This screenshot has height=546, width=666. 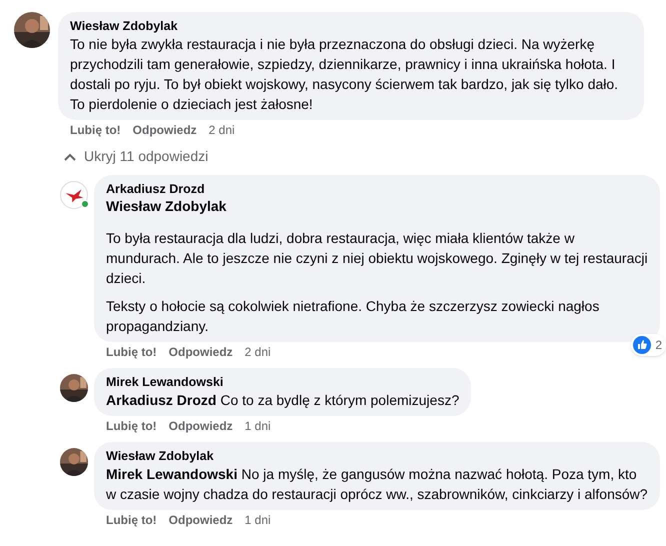 What do you see at coordinates (642, 345) in the screenshot?
I see `thumbs-up-icon` at bounding box center [642, 345].